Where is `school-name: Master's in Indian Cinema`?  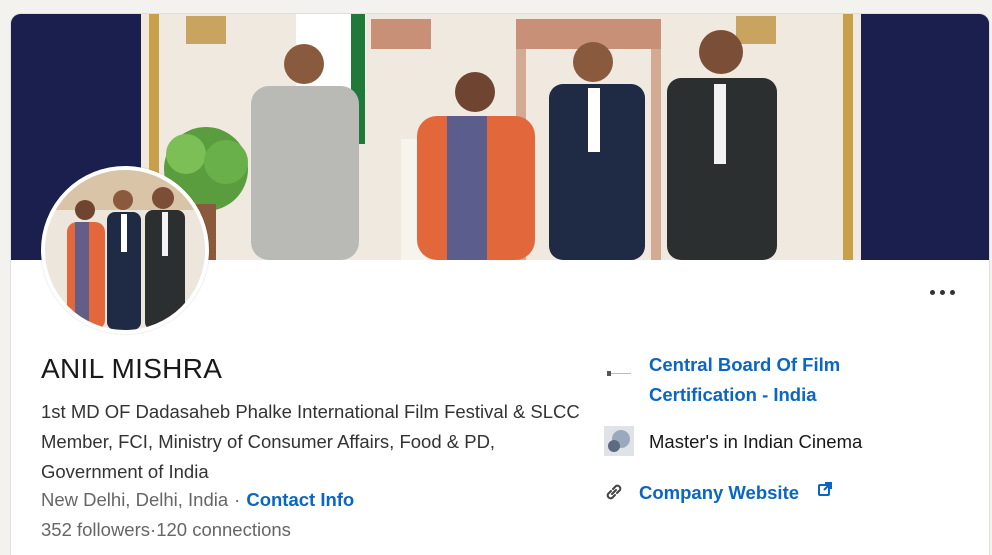 school-name: Master's in Indian Cinema is located at coordinates (755, 442).